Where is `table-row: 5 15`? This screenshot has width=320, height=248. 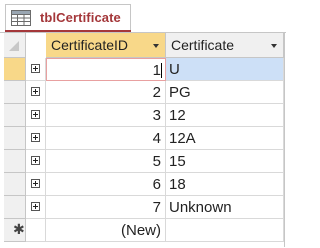 table-row: 5 15 is located at coordinates (143, 161).